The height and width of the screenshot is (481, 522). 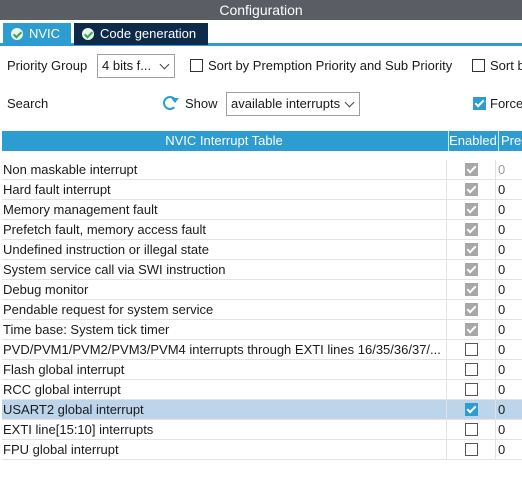 What do you see at coordinates (164, 64) in the screenshot?
I see `chevron-down-icon` at bounding box center [164, 64].